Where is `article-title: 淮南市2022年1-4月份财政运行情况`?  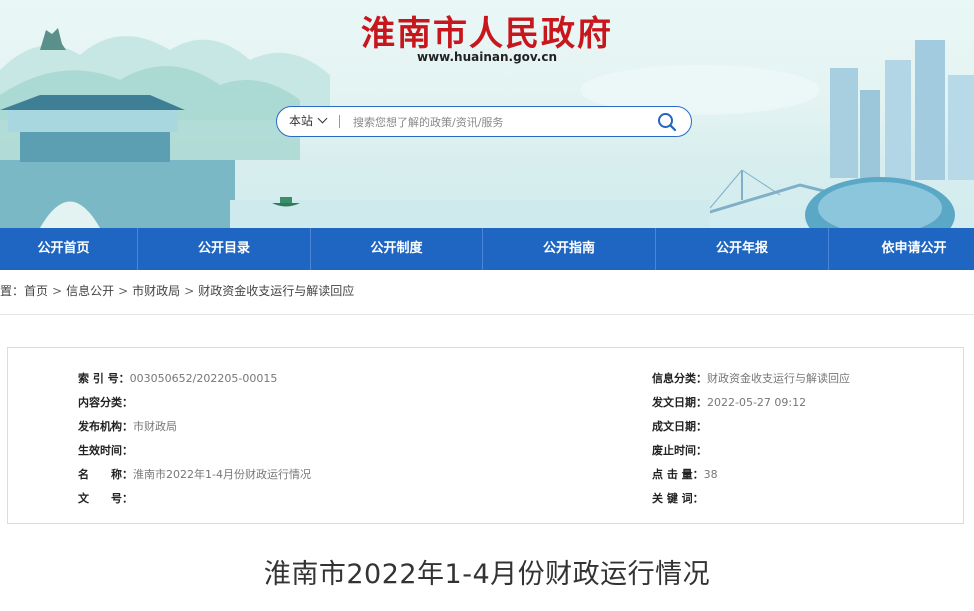 article-title: 淮南市2022年1-4月份财政运行情况 is located at coordinates (487, 574).